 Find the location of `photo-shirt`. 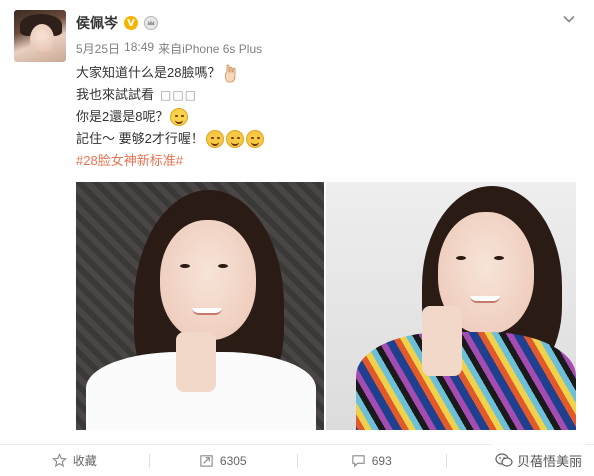

photo-shirt is located at coordinates (466, 381).